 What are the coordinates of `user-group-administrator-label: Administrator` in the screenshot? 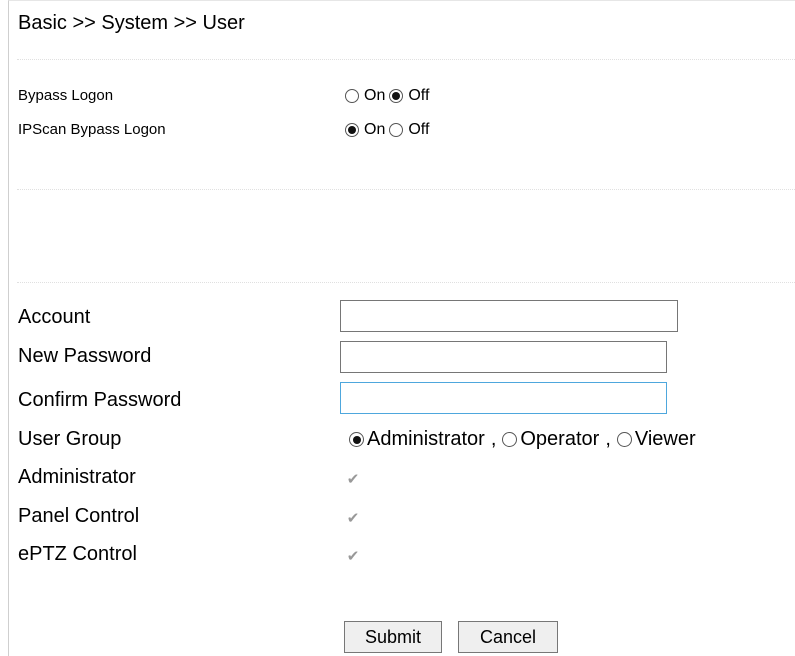 It's located at (426, 439).